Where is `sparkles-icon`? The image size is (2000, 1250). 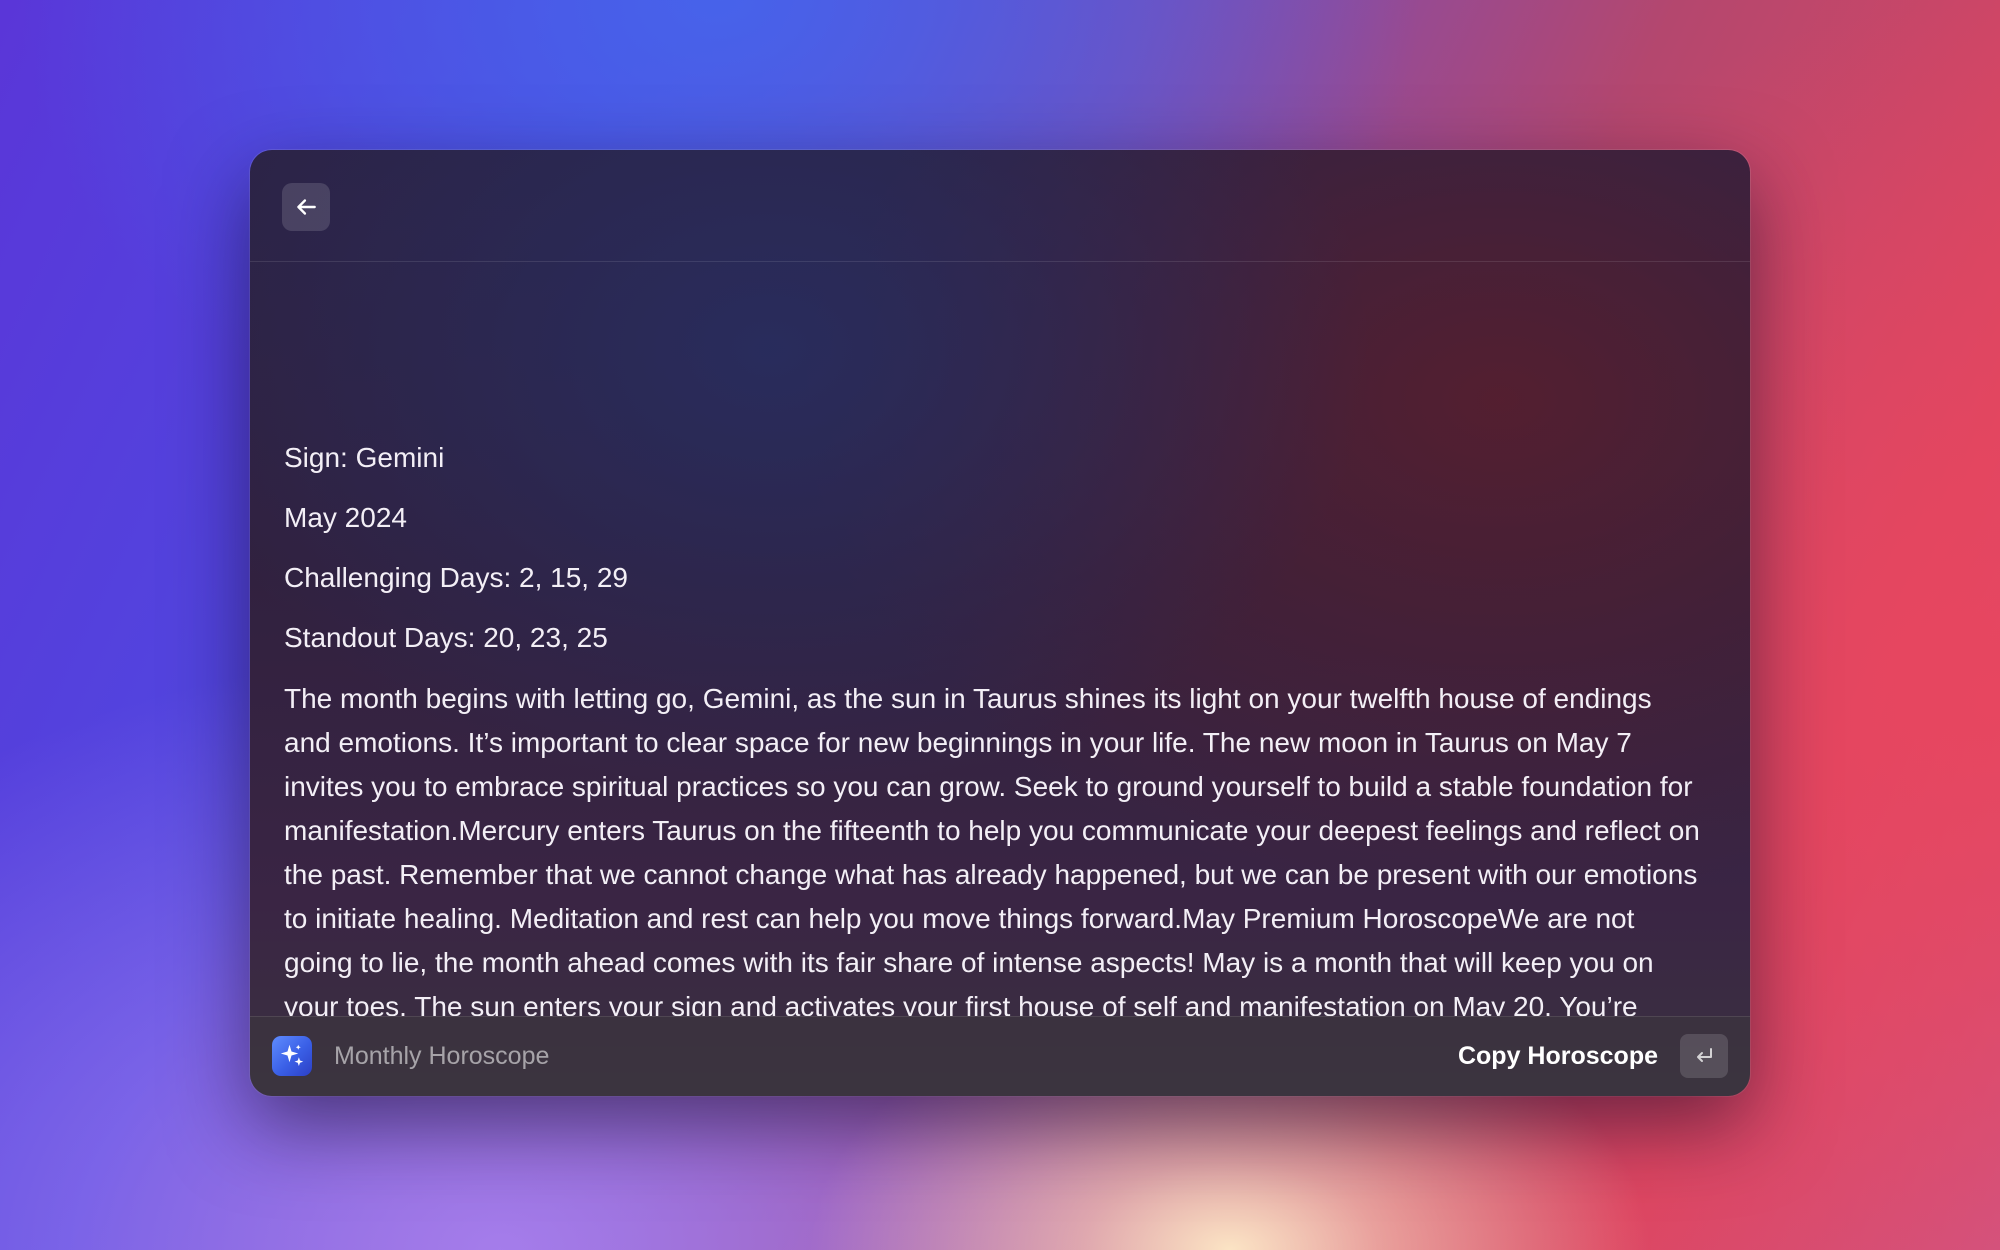 sparkles-icon is located at coordinates (292, 1056).